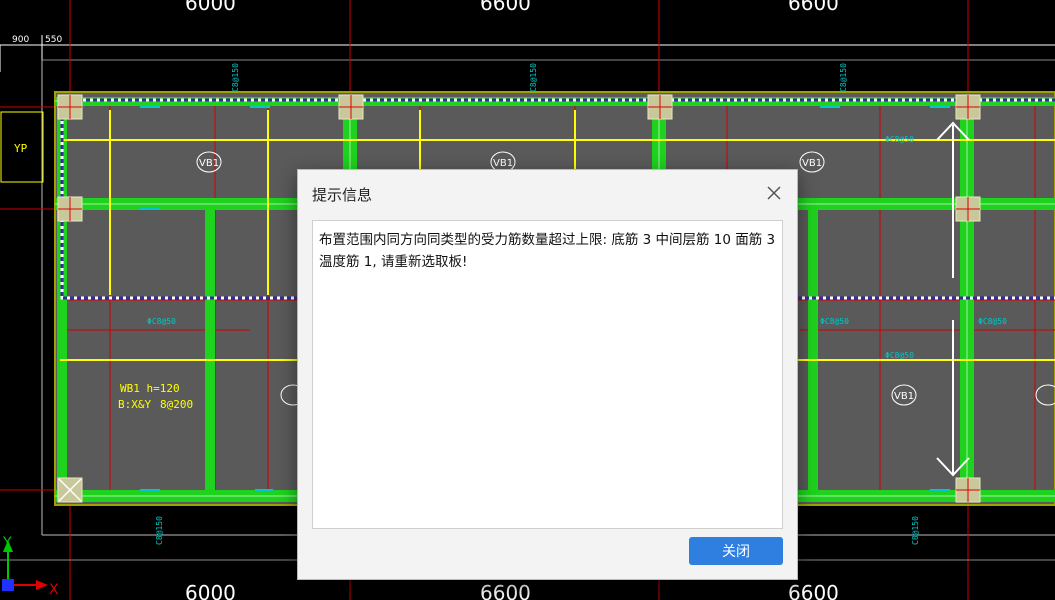  What do you see at coordinates (161, 321) in the screenshot?
I see `cyan-label-1: ΦC8@50` at bounding box center [161, 321].